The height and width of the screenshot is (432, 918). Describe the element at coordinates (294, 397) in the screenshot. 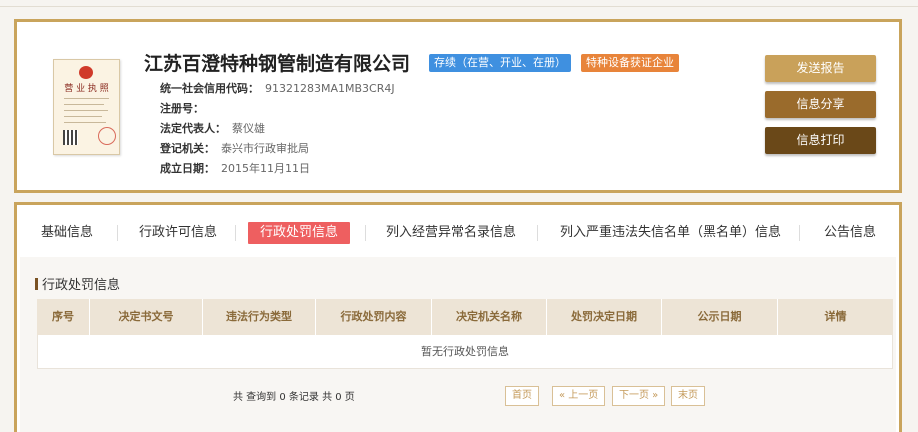

I see `pagination-summary: 共 查询到 0 条记录 共 0 页` at that location.